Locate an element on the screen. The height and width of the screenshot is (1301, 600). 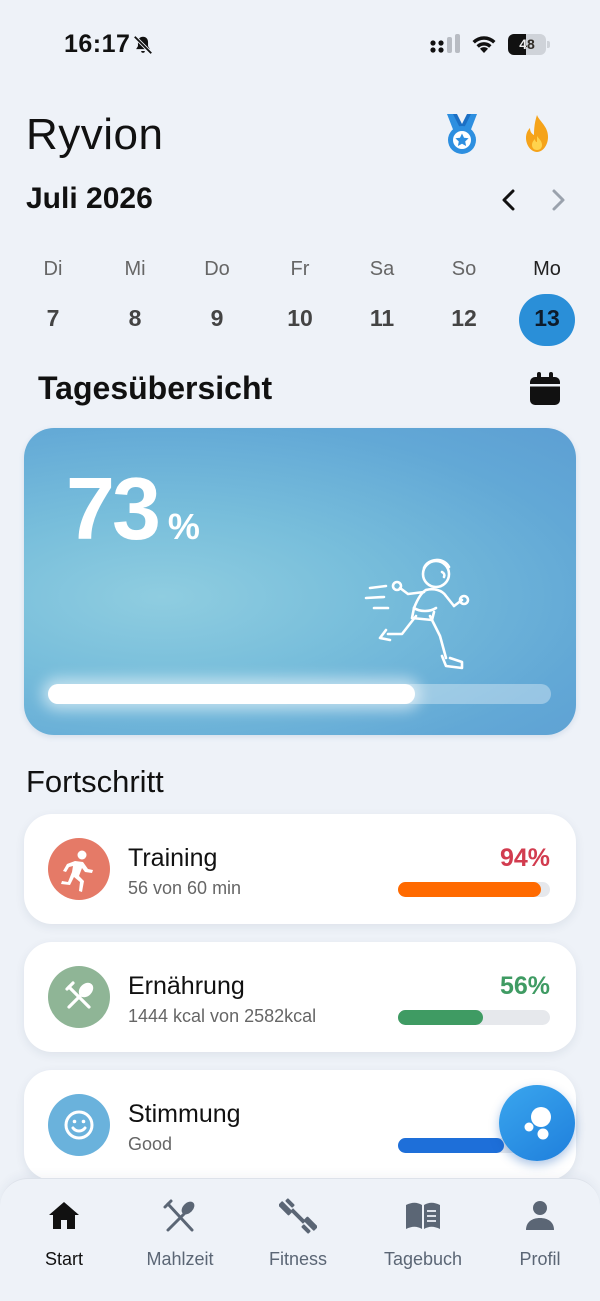
home-icon is located at coordinates (64, 1215).